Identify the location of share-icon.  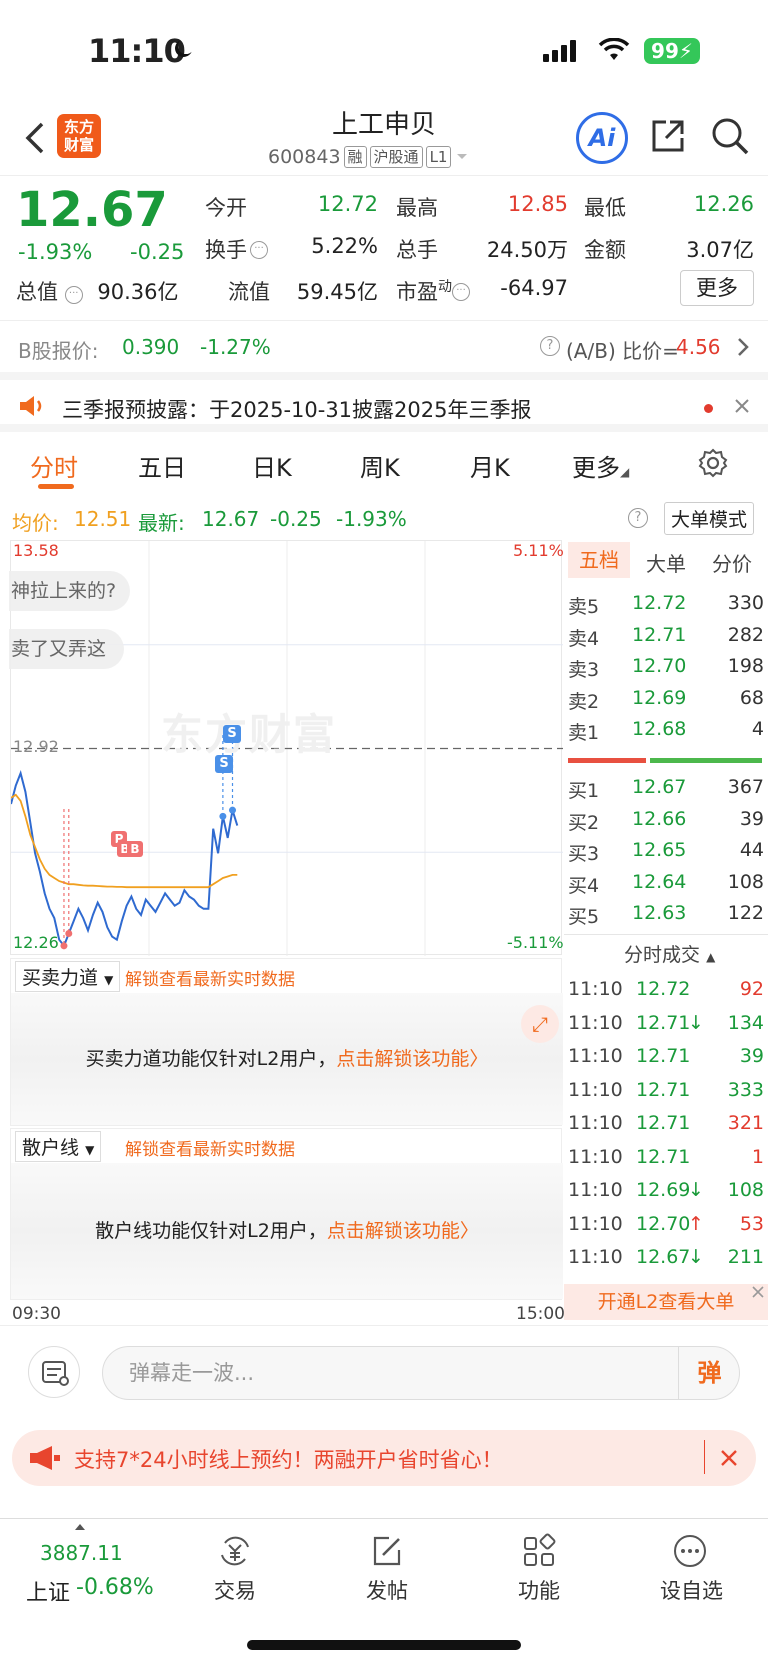
(668, 136).